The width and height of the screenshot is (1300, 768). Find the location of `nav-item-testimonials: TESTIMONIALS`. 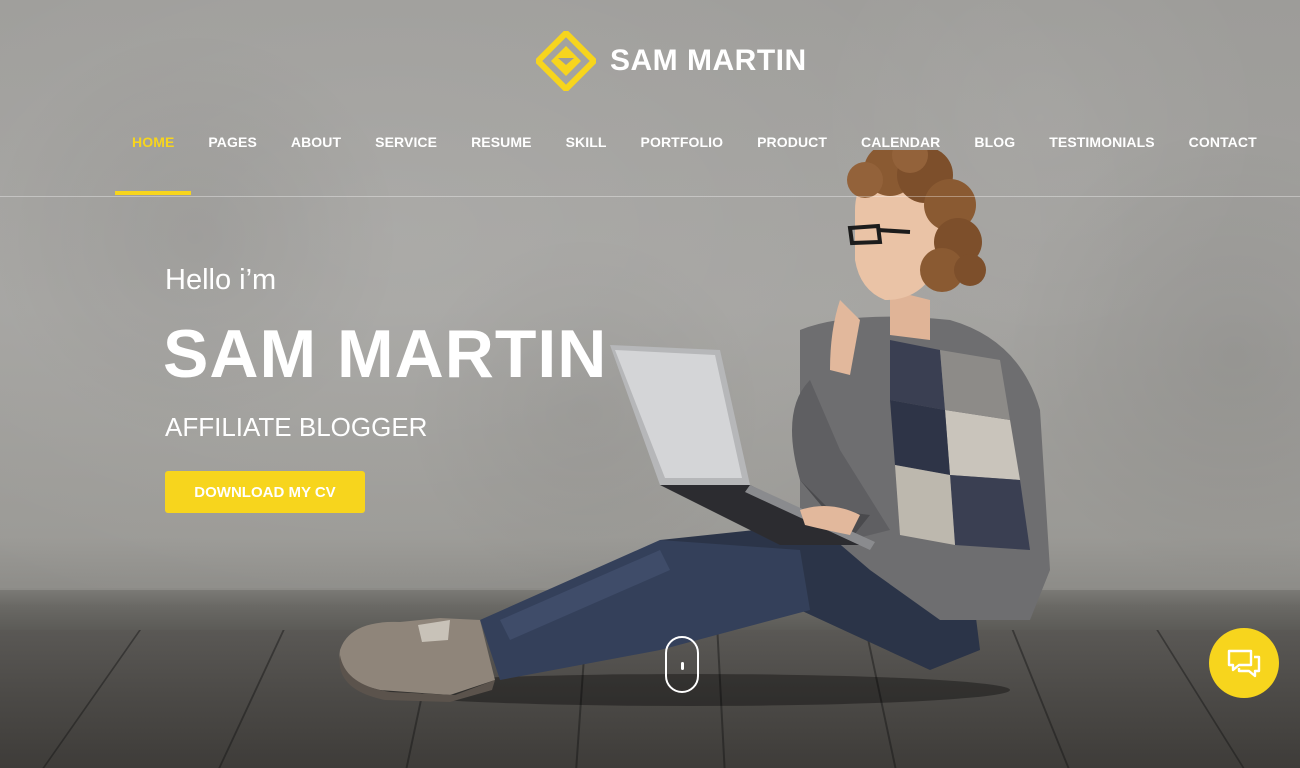

nav-item-testimonials: TESTIMONIALS is located at coordinates (1101, 142).